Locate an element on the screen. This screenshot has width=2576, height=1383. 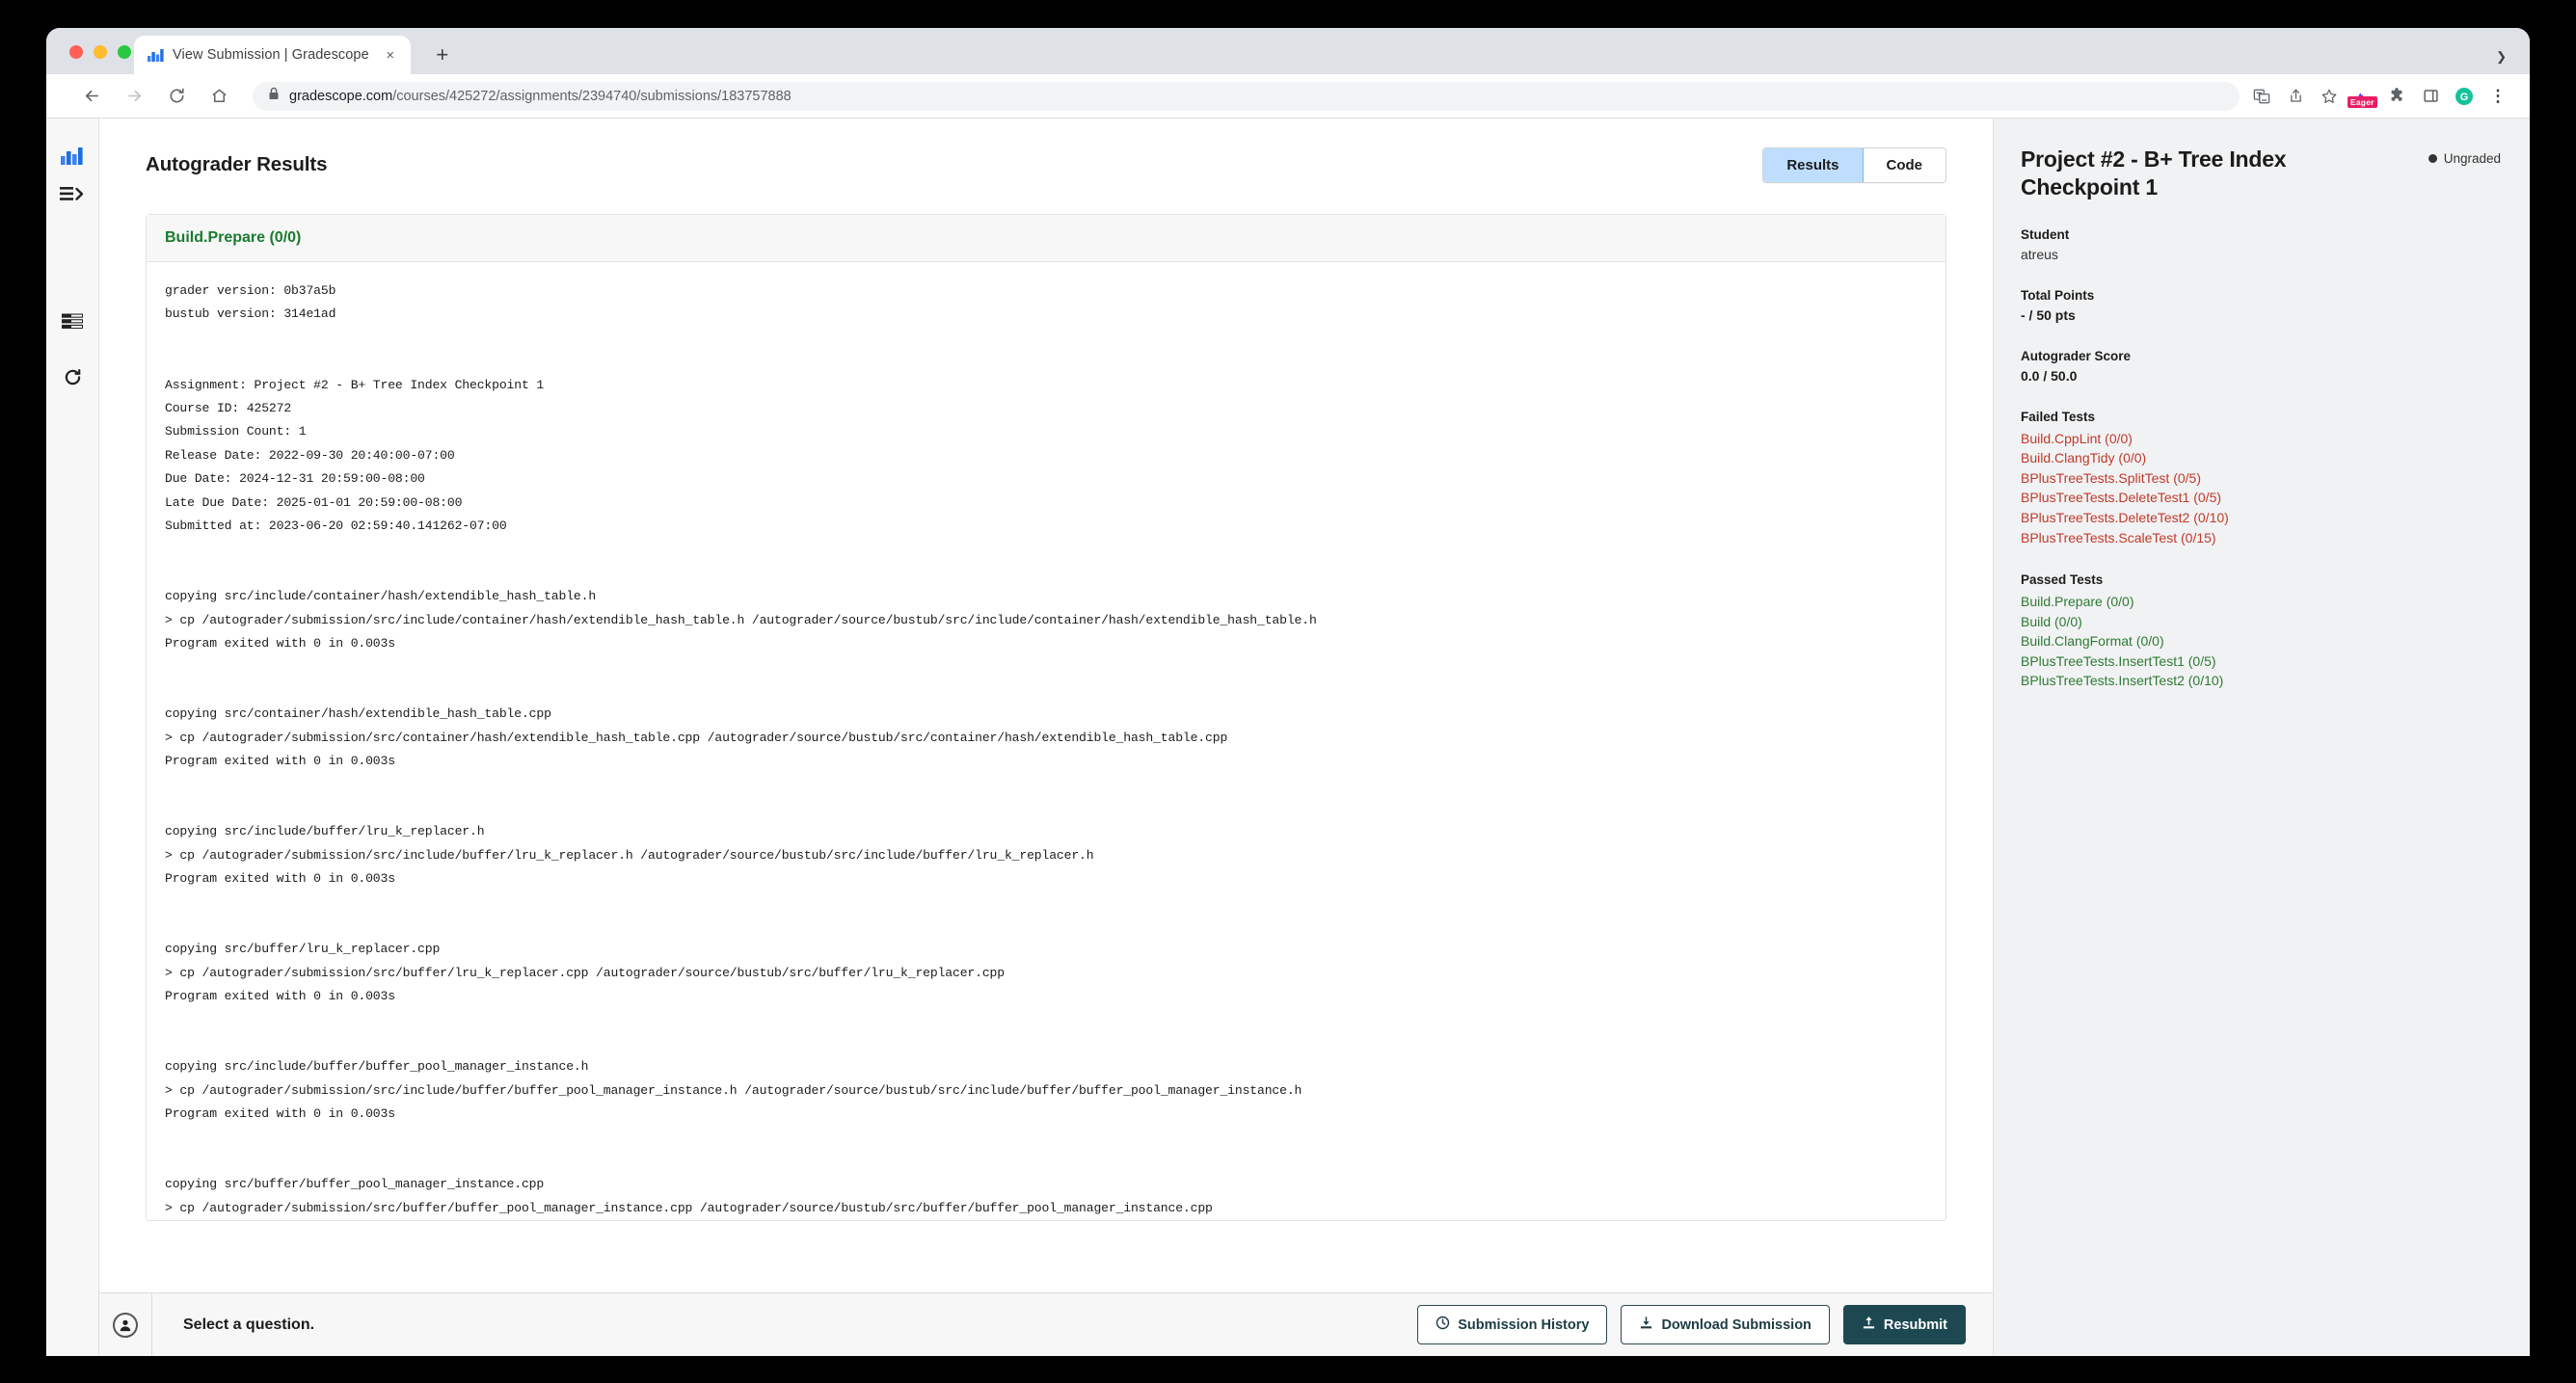
resubmit-button: Resubmit is located at coordinates (1904, 1324).